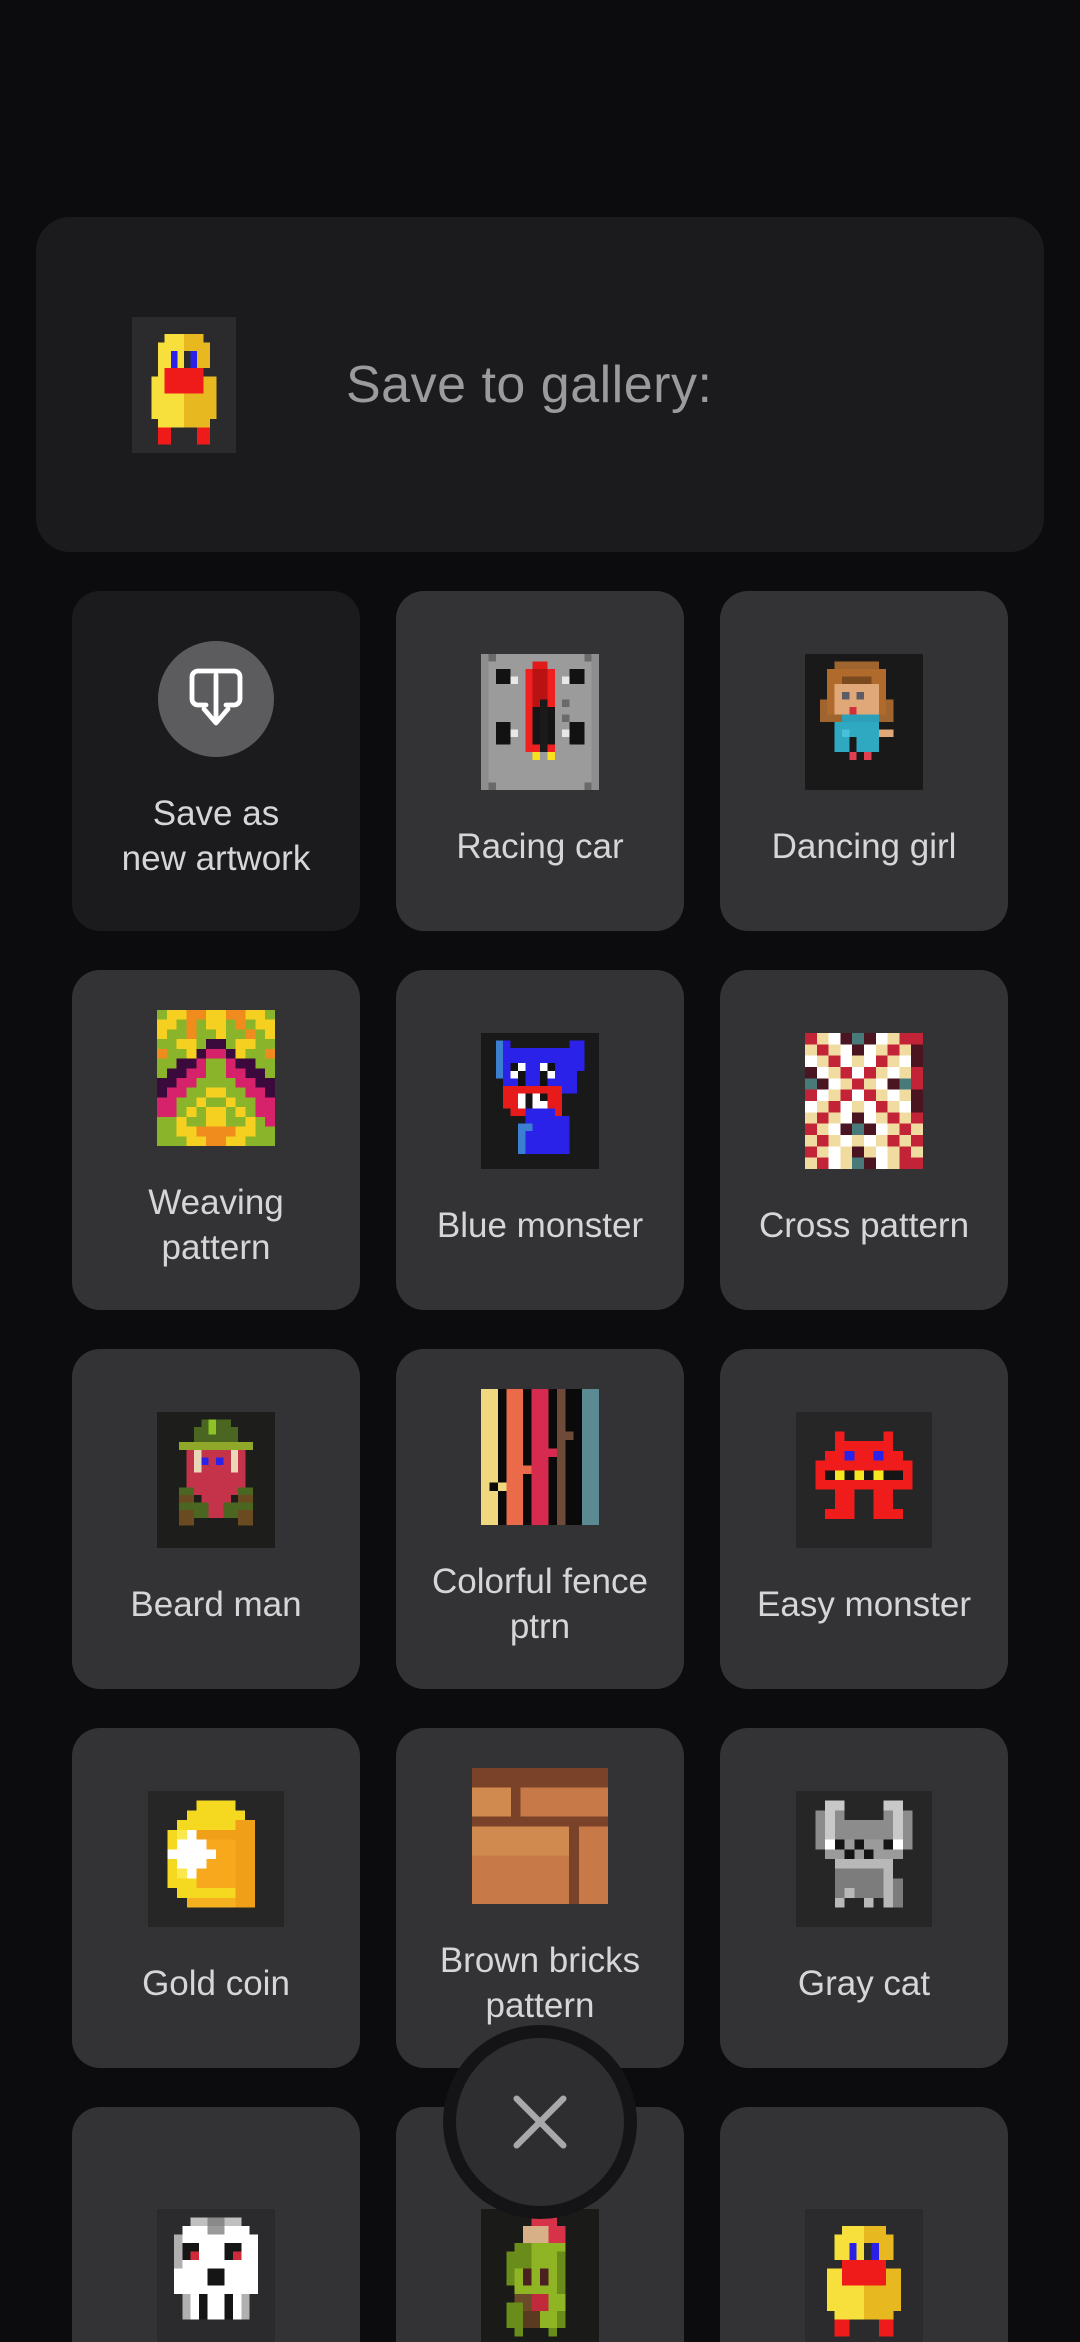 The image size is (1080, 2342). What do you see at coordinates (216, 813) in the screenshot?
I see `card-label-line1: Save as` at bounding box center [216, 813].